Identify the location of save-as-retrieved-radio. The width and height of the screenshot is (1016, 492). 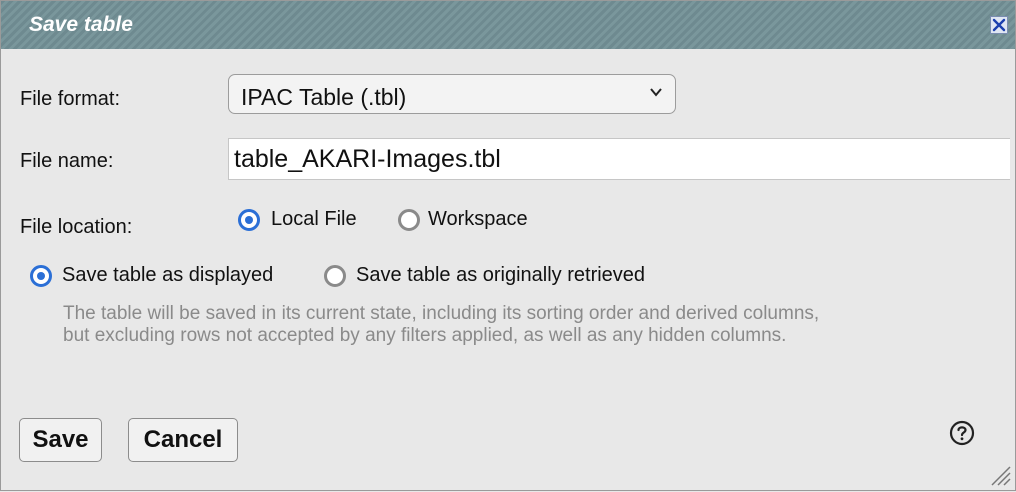
(335, 276).